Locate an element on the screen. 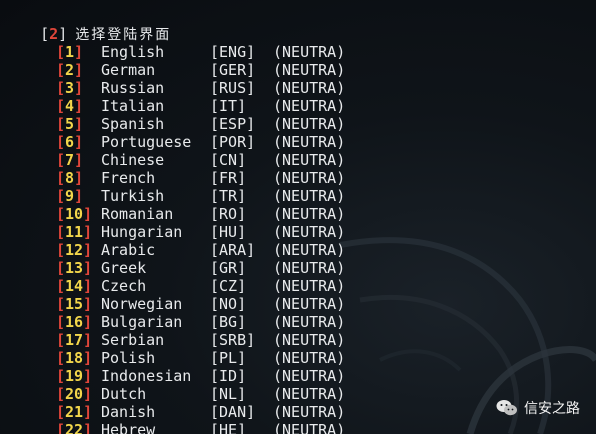 This screenshot has width=596, height=434. menu-item-index: [16] is located at coordinates (74, 322).